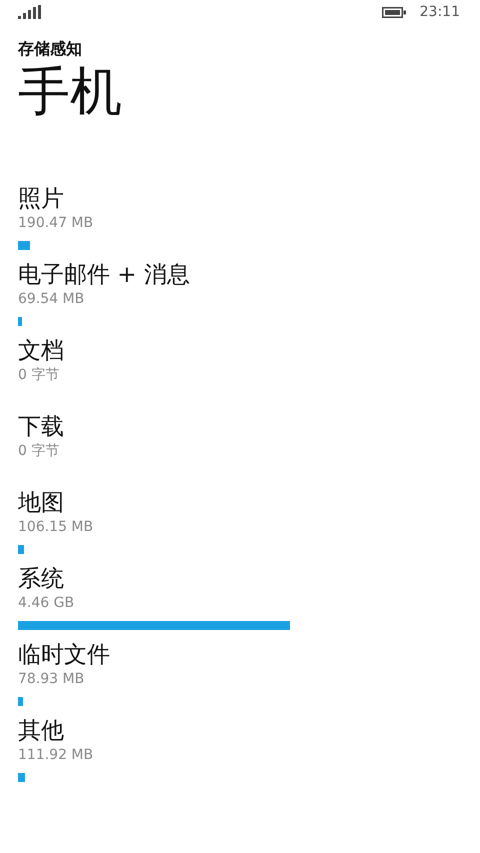 The height and width of the screenshot is (853, 480). Describe the element at coordinates (240, 199) in the screenshot. I see `category-name: 照片` at that location.